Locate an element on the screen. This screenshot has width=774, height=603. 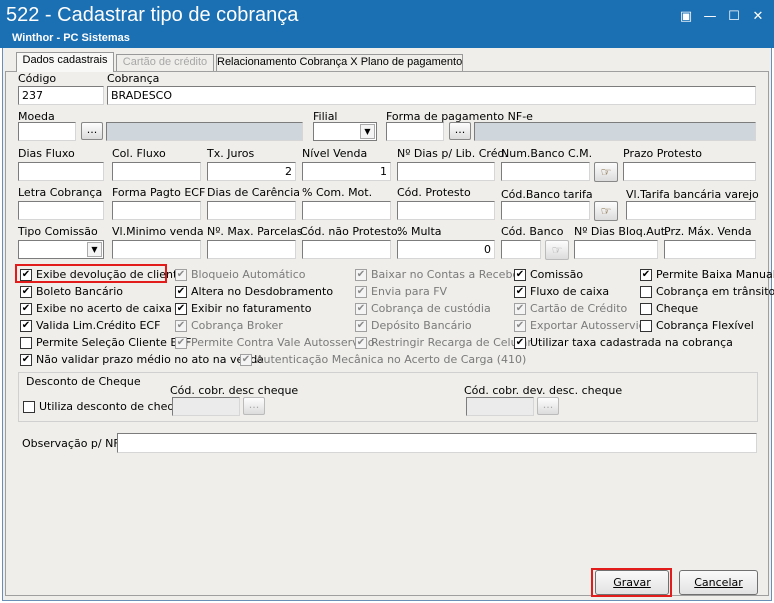
cod-protesto-label: Cód. Protesto is located at coordinates (434, 192).